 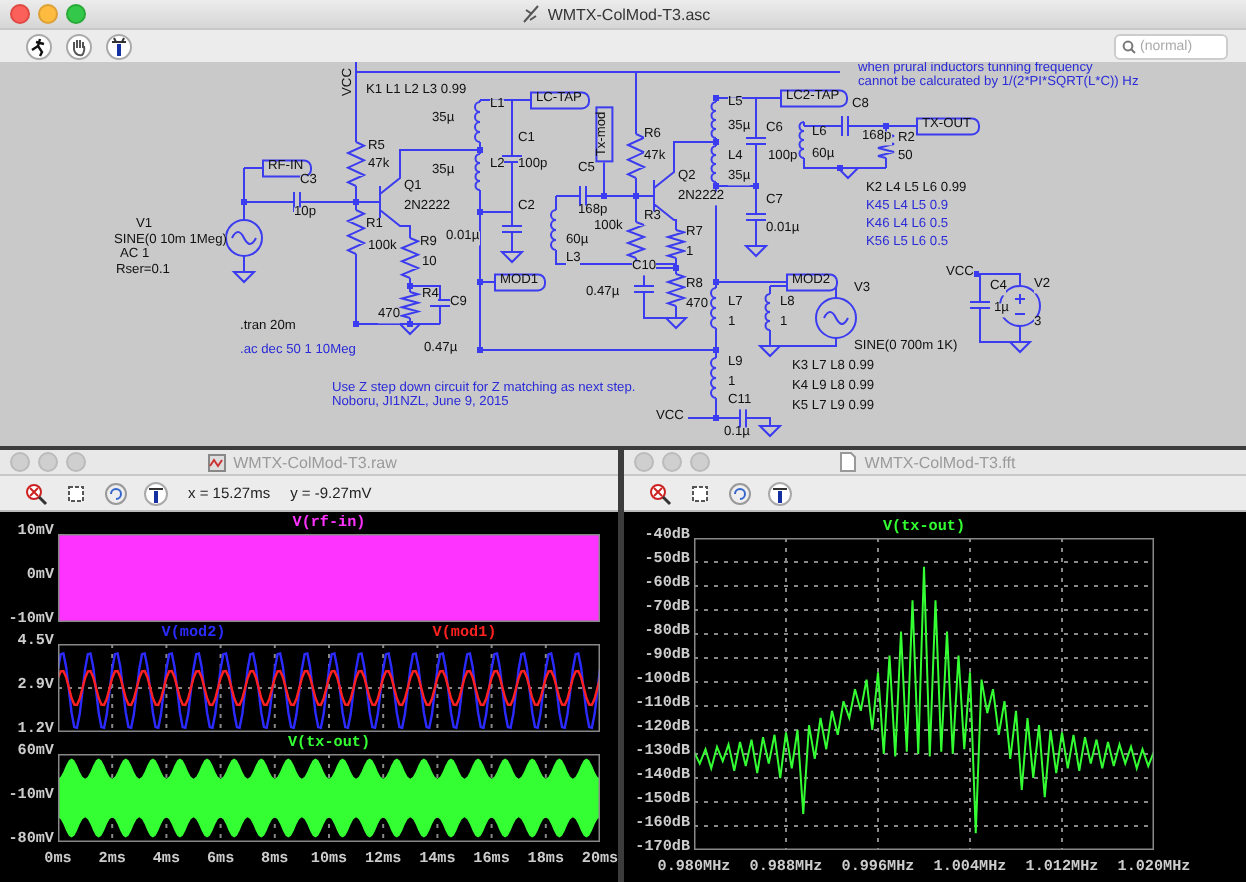 I want to click on schematic-file-icon, so click(x=530, y=14).